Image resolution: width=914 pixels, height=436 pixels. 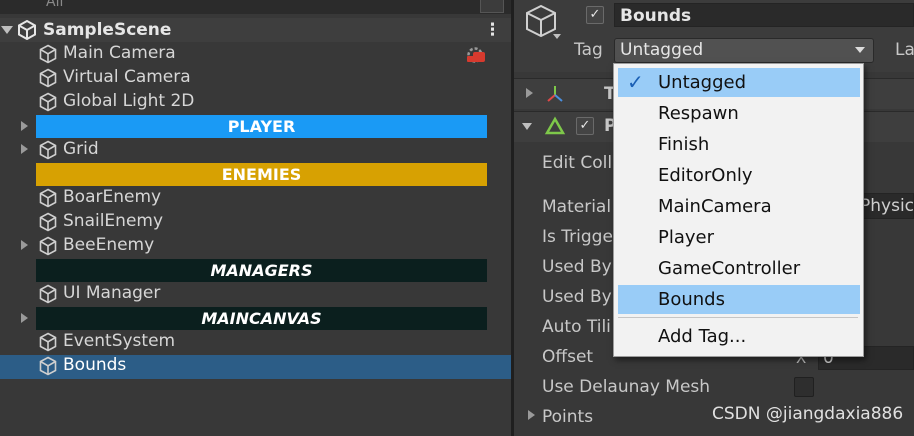 What do you see at coordinates (475, 54) in the screenshot?
I see `cinemachine-brain-icon` at bounding box center [475, 54].